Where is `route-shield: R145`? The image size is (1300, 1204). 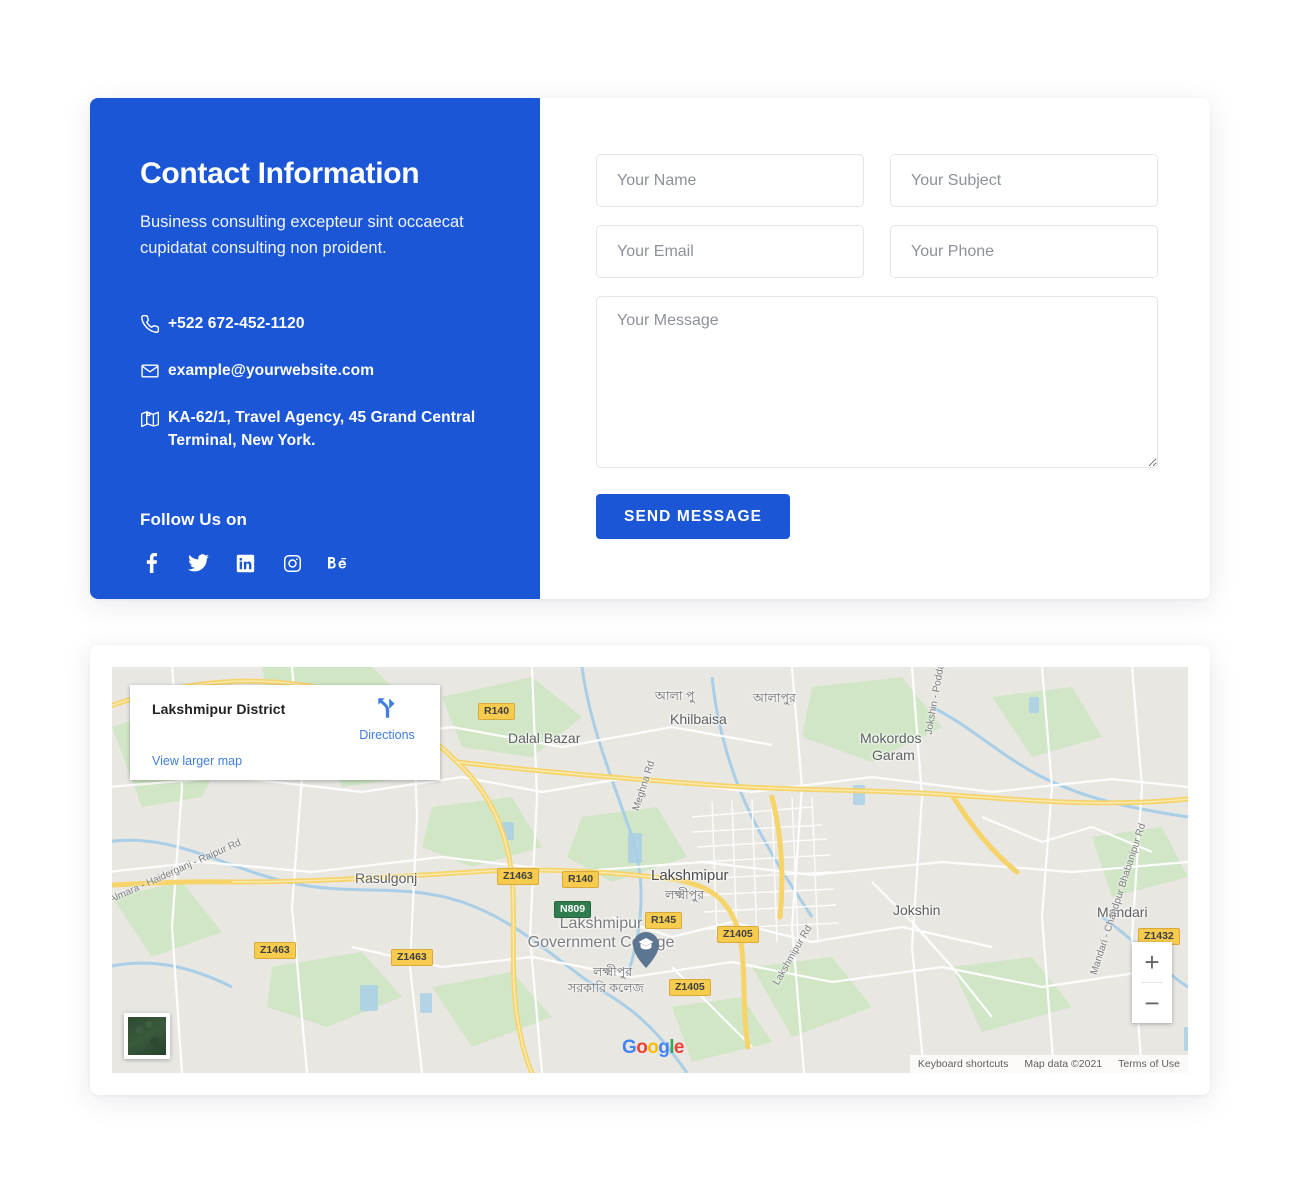 route-shield: R145 is located at coordinates (664, 920).